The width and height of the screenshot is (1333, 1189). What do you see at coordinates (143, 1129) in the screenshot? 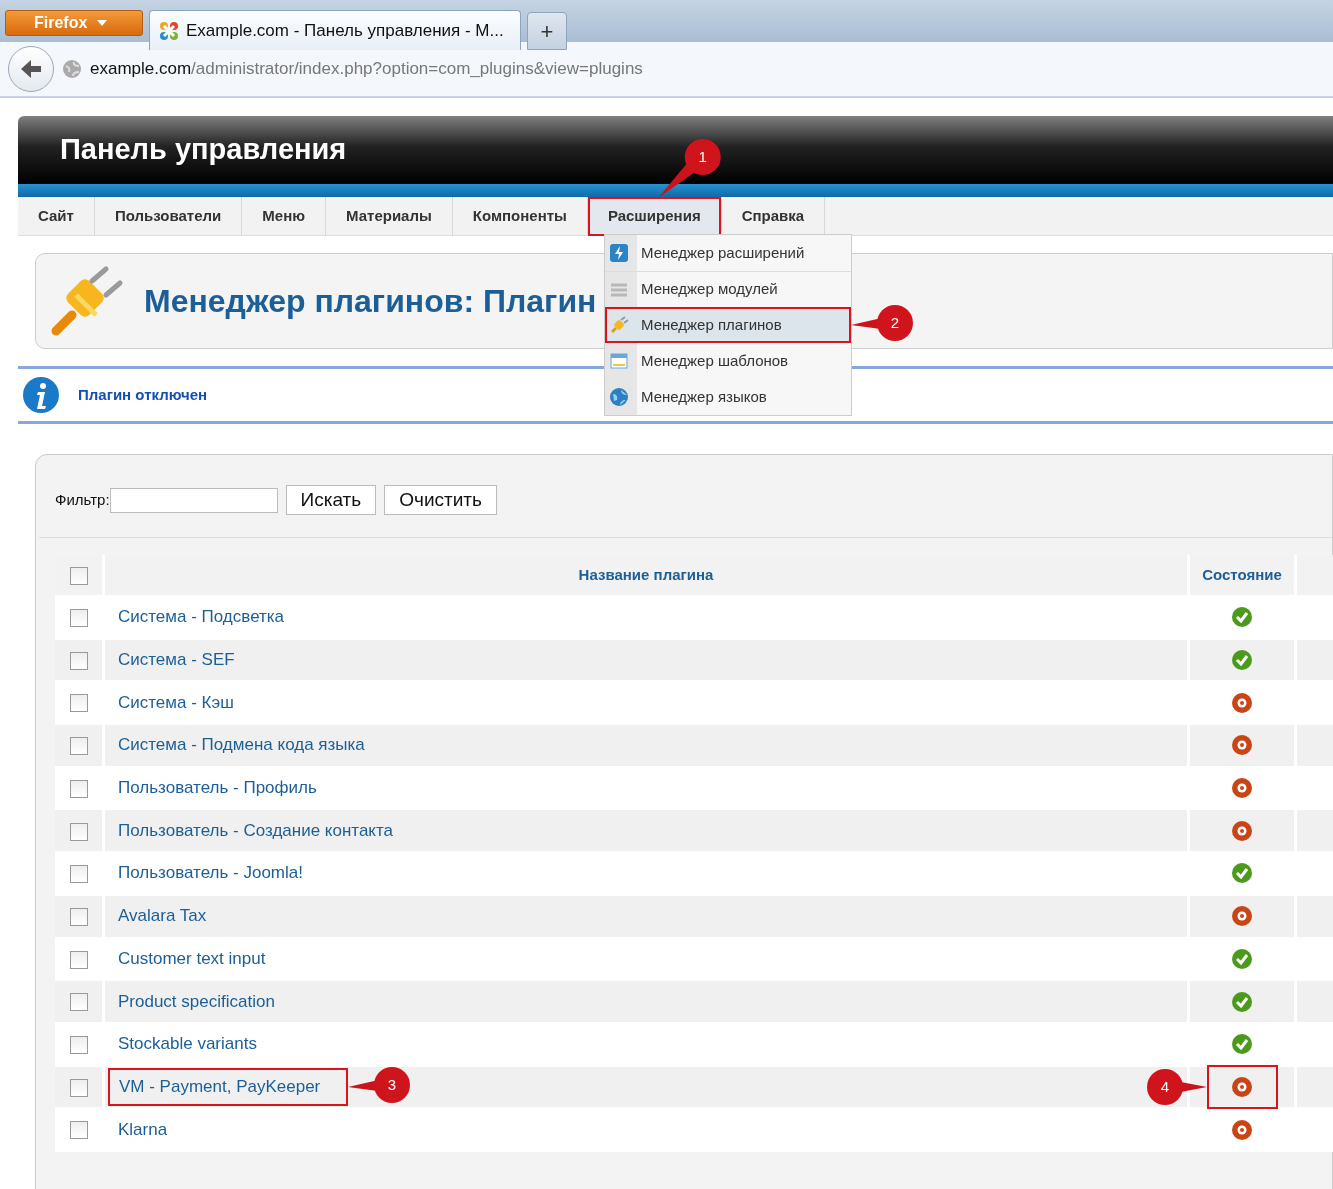
I see `plugin-link: Klarna` at bounding box center [143, 1129].